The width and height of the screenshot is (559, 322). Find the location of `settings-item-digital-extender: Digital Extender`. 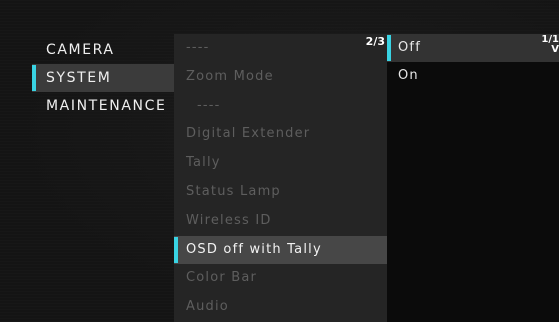

settings-item-digital-extender: Digital Extender is located at coordinates (280, 134).